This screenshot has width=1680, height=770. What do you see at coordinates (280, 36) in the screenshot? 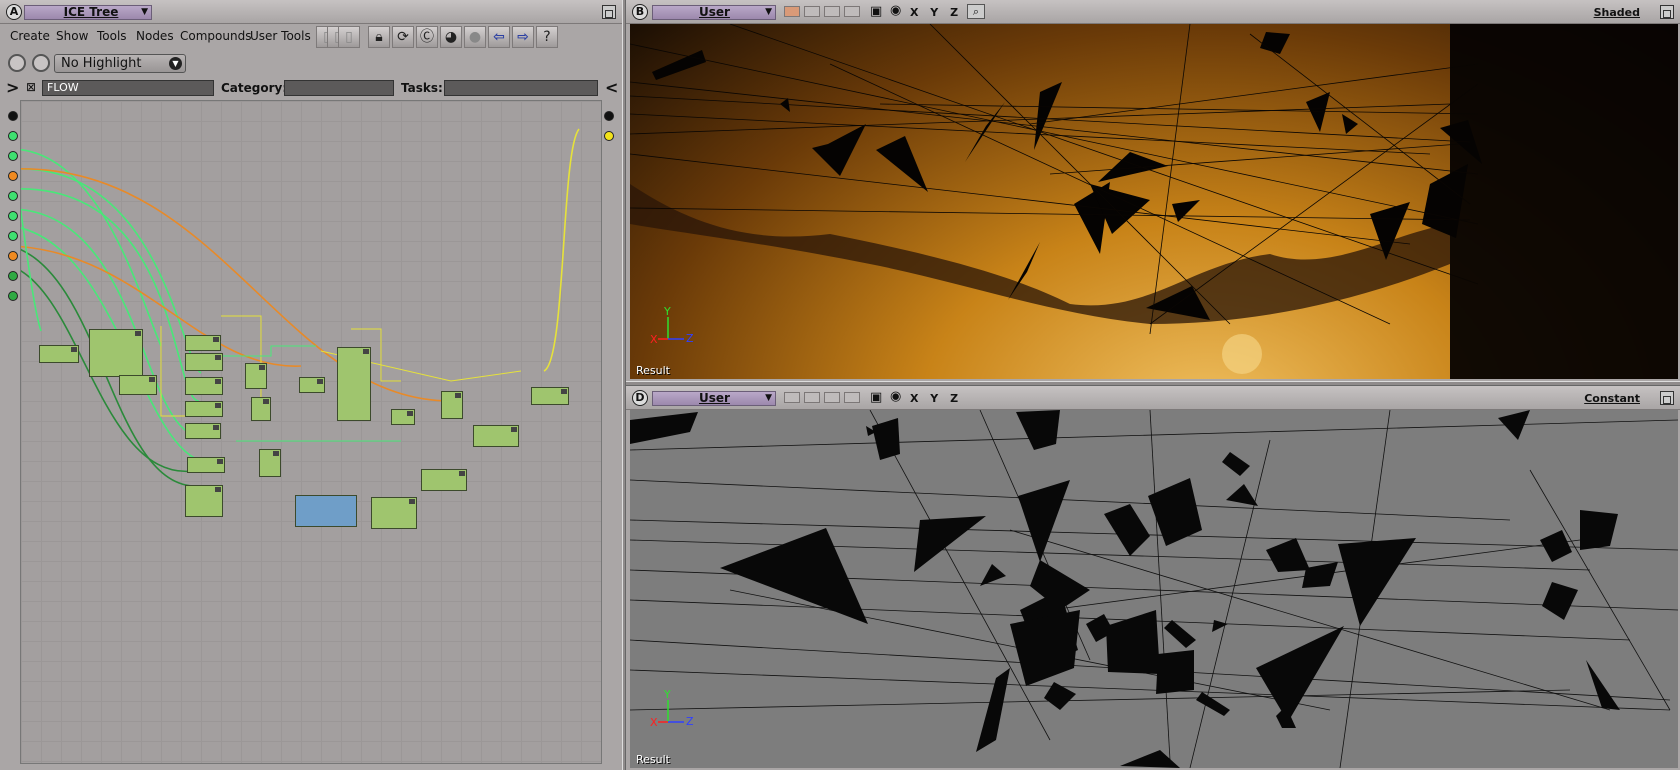
I see `menu-user-tools: User Tools` at bounding box center [280, 36].